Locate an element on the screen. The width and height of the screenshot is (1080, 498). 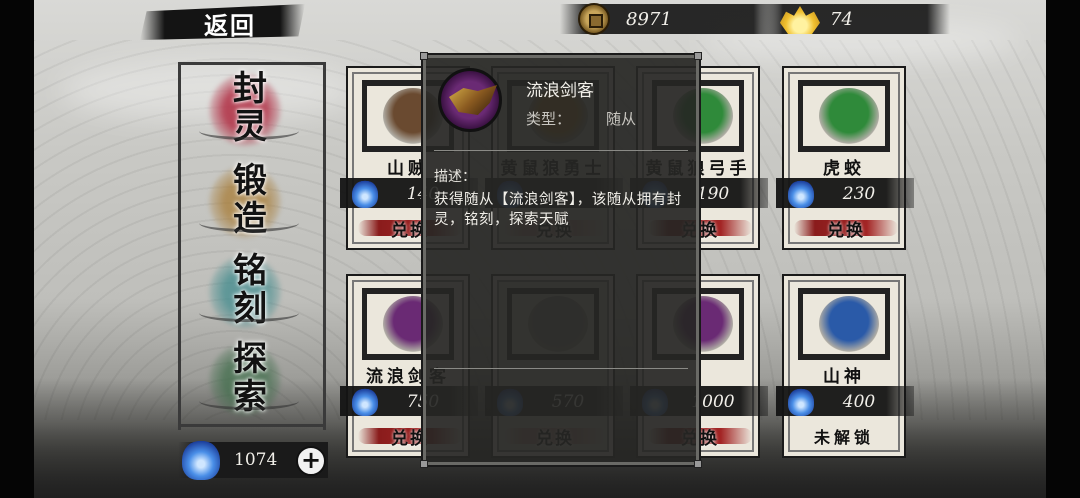
copper-coin-icon is located at coordinates (594, 19).